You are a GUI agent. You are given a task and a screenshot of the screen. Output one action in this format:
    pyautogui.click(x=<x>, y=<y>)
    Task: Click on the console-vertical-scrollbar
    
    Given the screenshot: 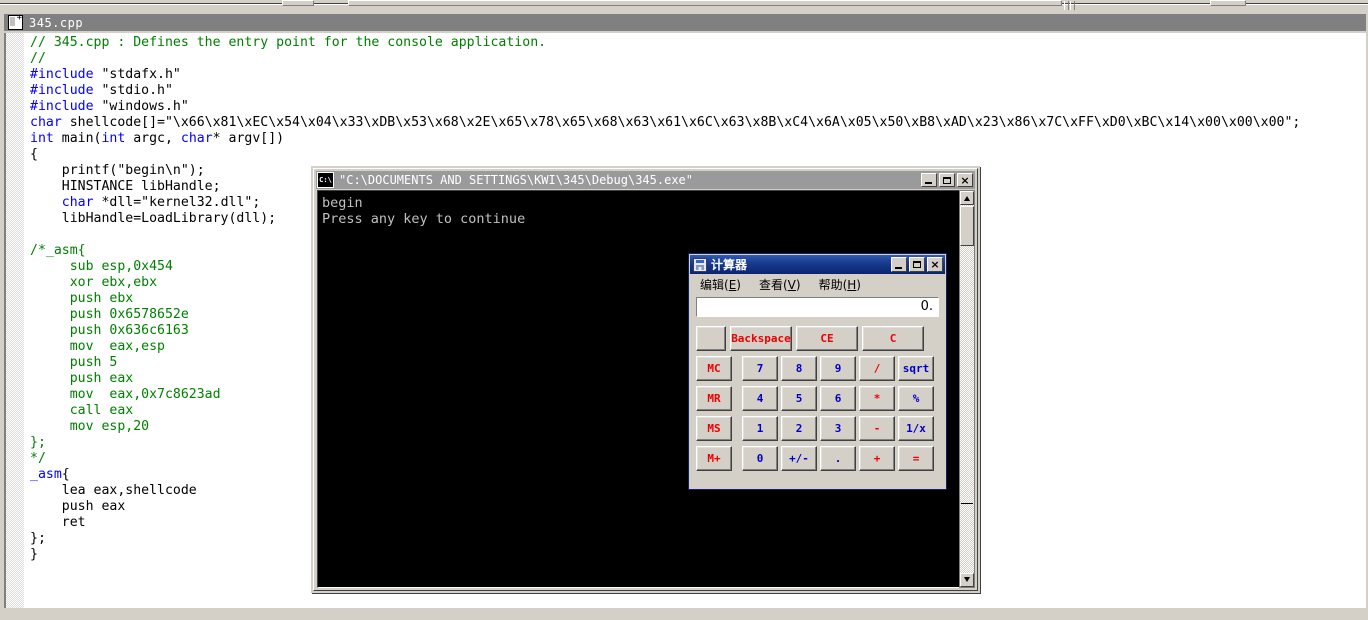 What is the action you would take?
    pyautogui.click(x=967, y=389)
    